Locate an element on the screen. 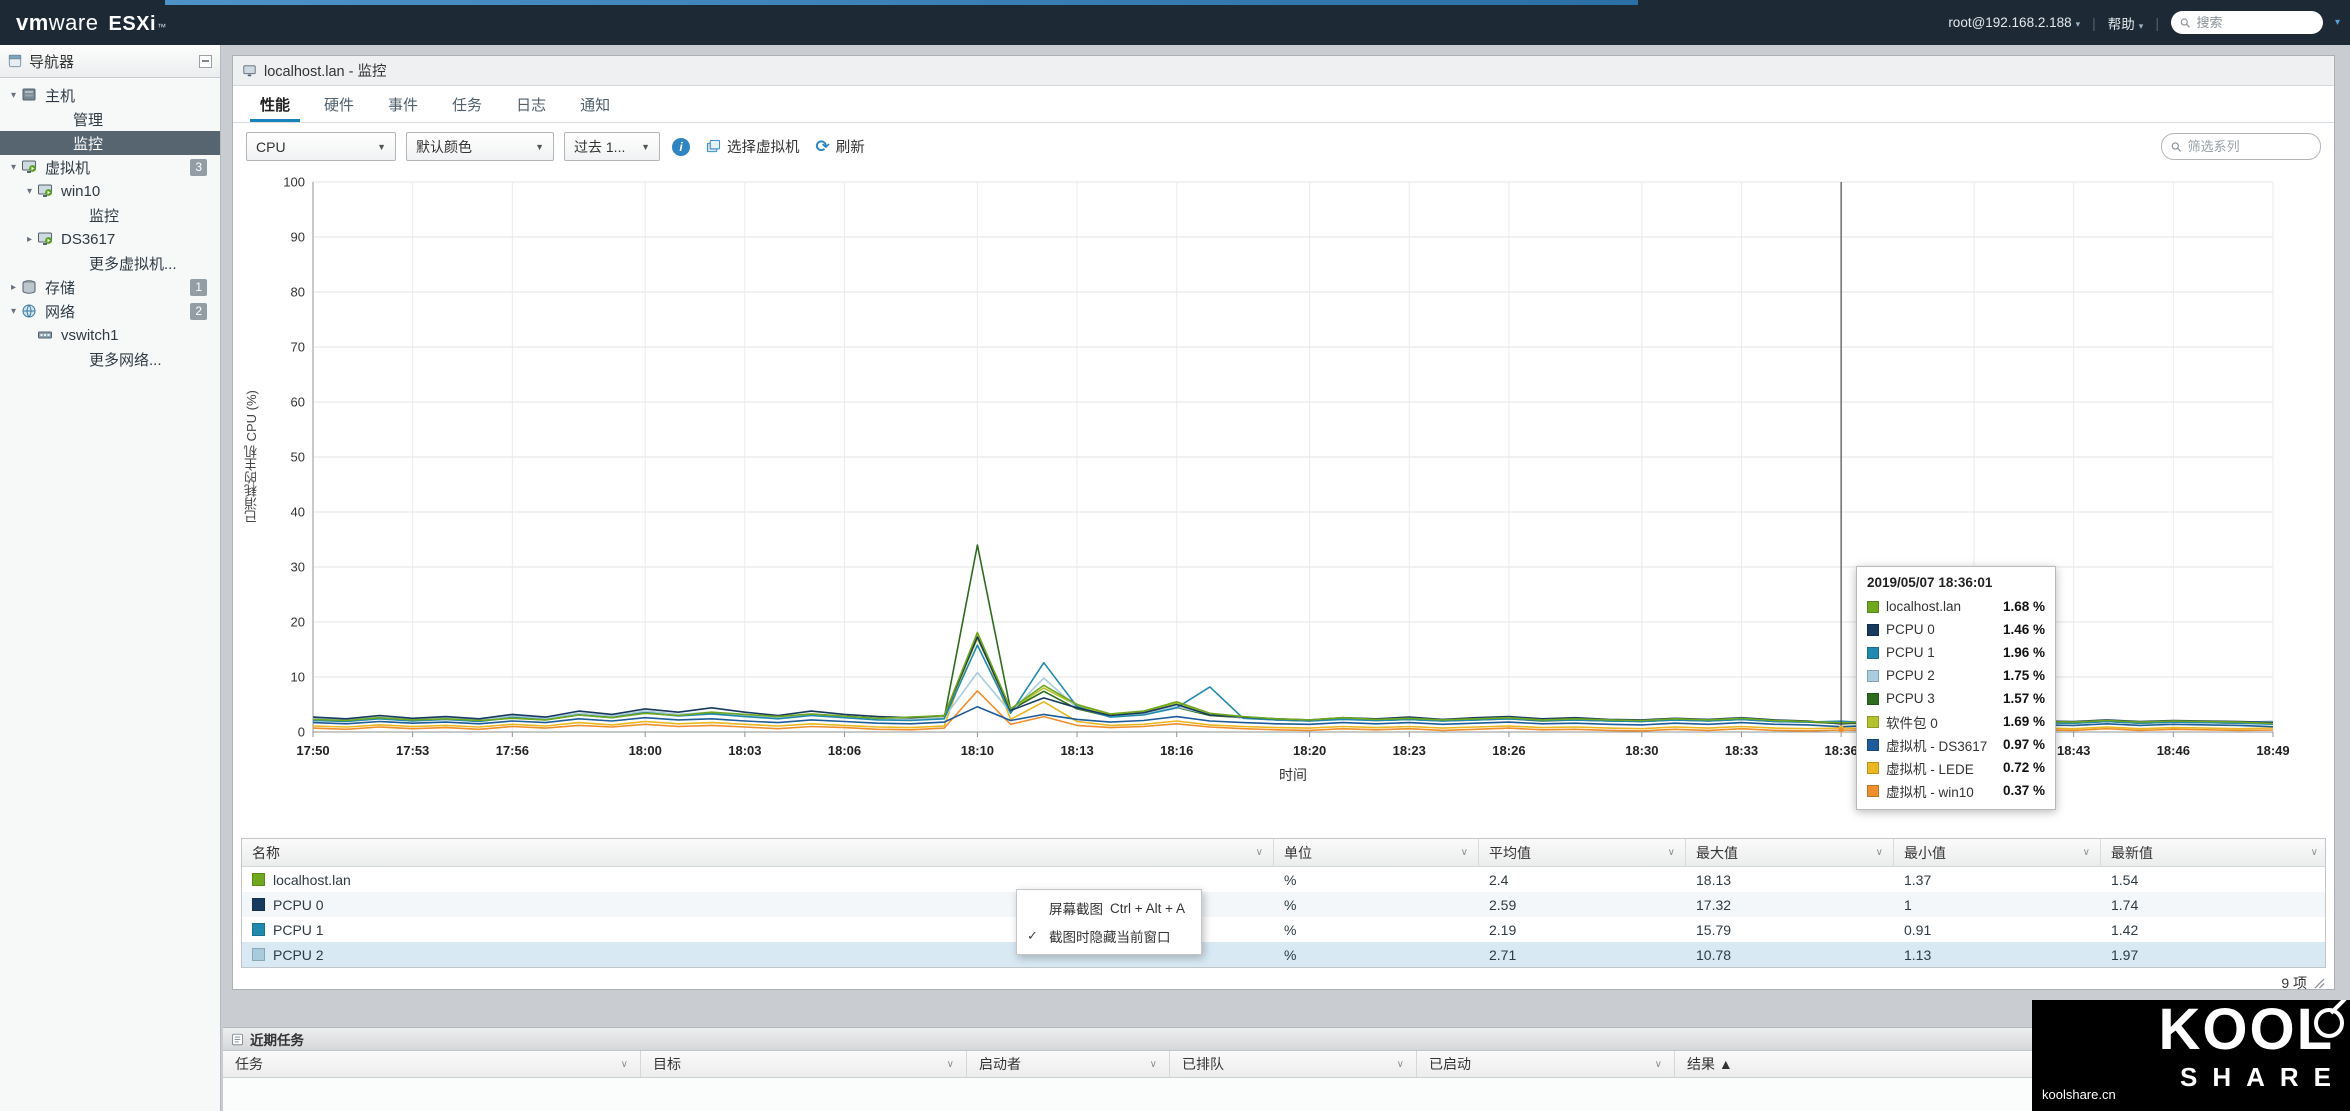 The width and height of the screenshot is (2350, 1111). sidebar-item-label: 管理 is located at coordinates (88, 120).